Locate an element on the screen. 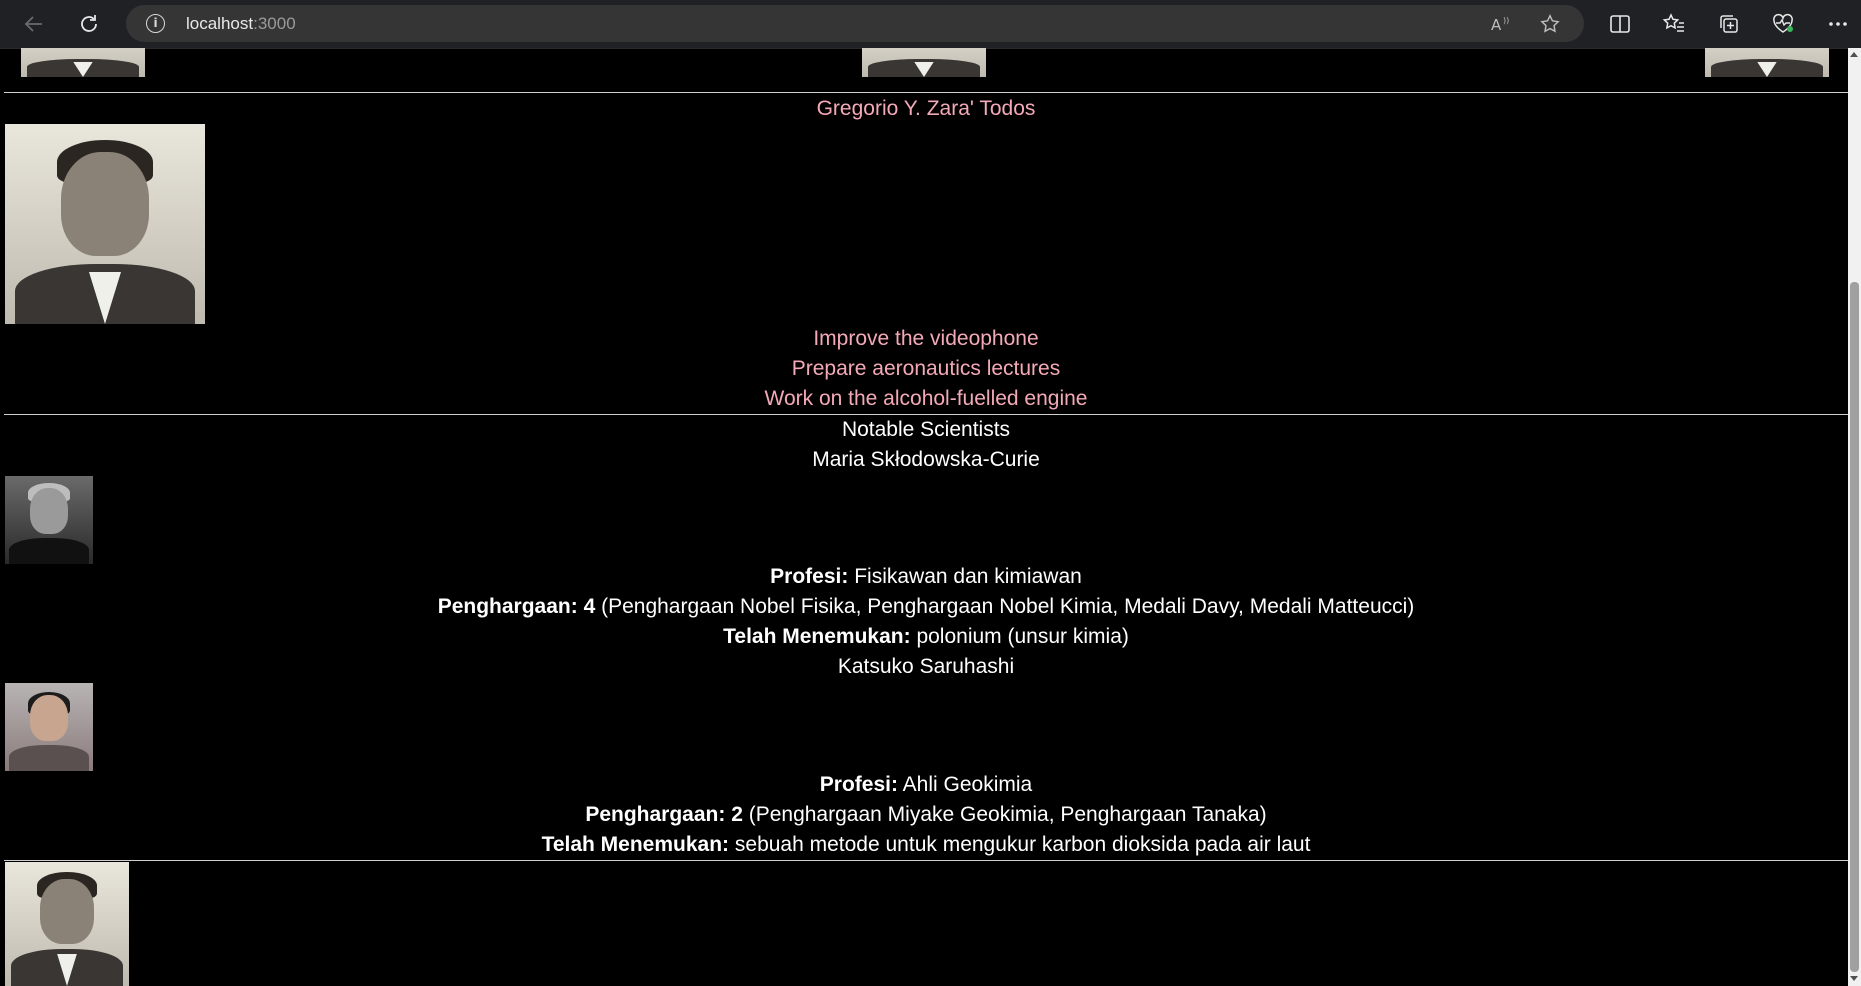  todo-item: Work on the alcohol-fuelled engine is located at coordinates (926, 398).